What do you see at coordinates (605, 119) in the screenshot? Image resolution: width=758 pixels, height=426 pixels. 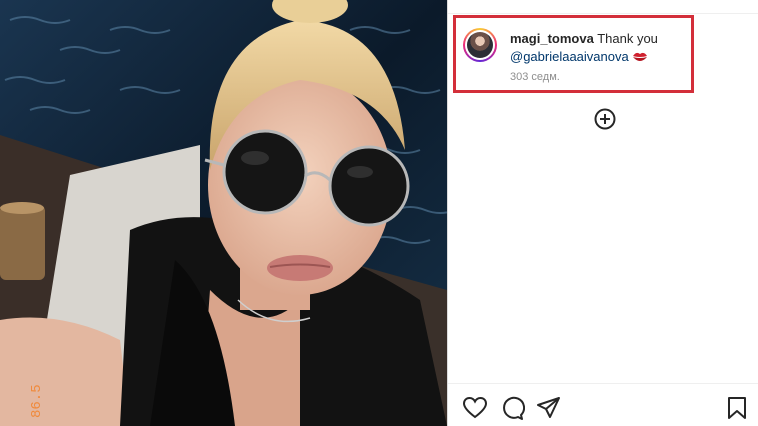 I see `plus-circle-icon` at bounding box center [605, 119].